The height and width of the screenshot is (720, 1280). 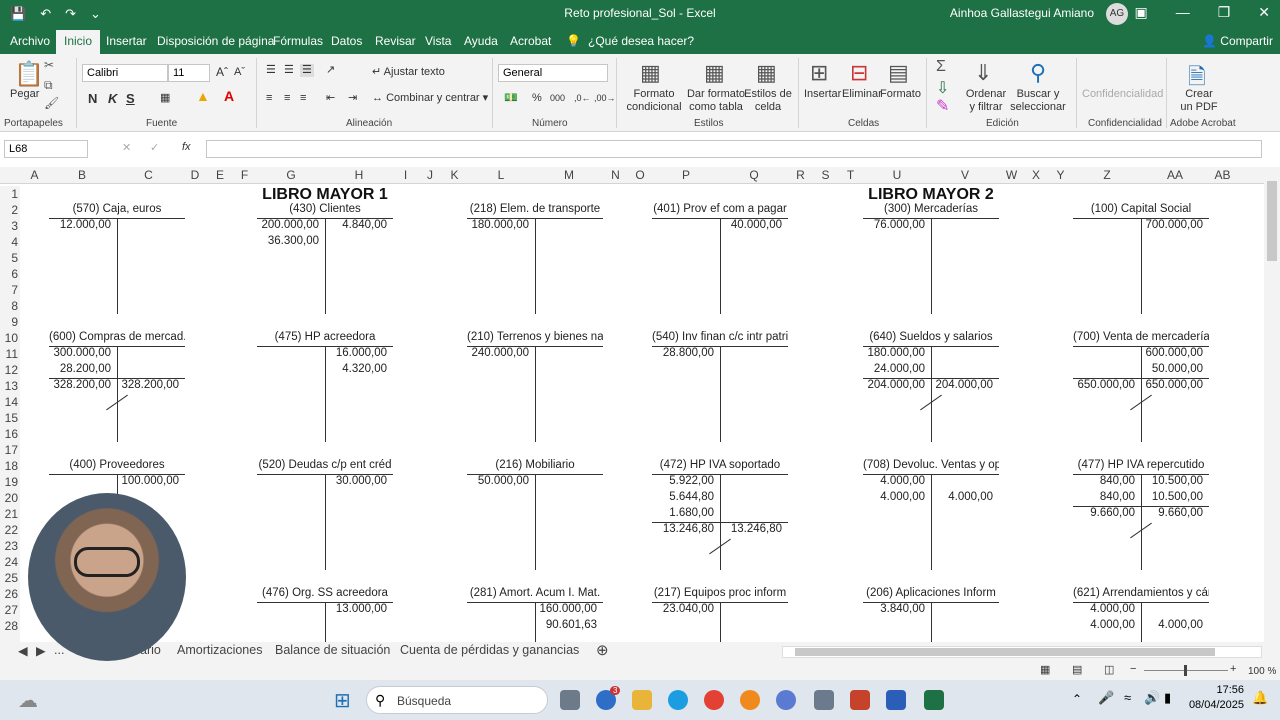 What do you see at coordinates (288, 241) in the screenshot?
I see `debe-cell: 36.300,00` at bounding box center [288, 241].